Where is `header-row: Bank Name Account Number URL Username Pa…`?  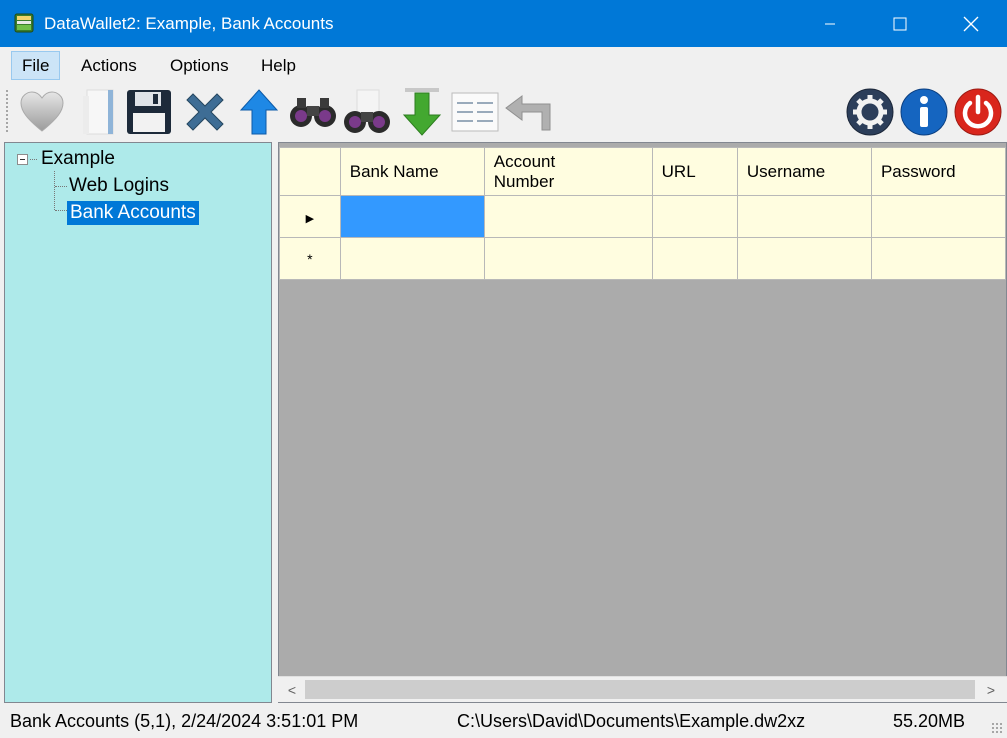
header-row: Bank Name Account Number URL Username Pa… is located at coordinates (642, 171).